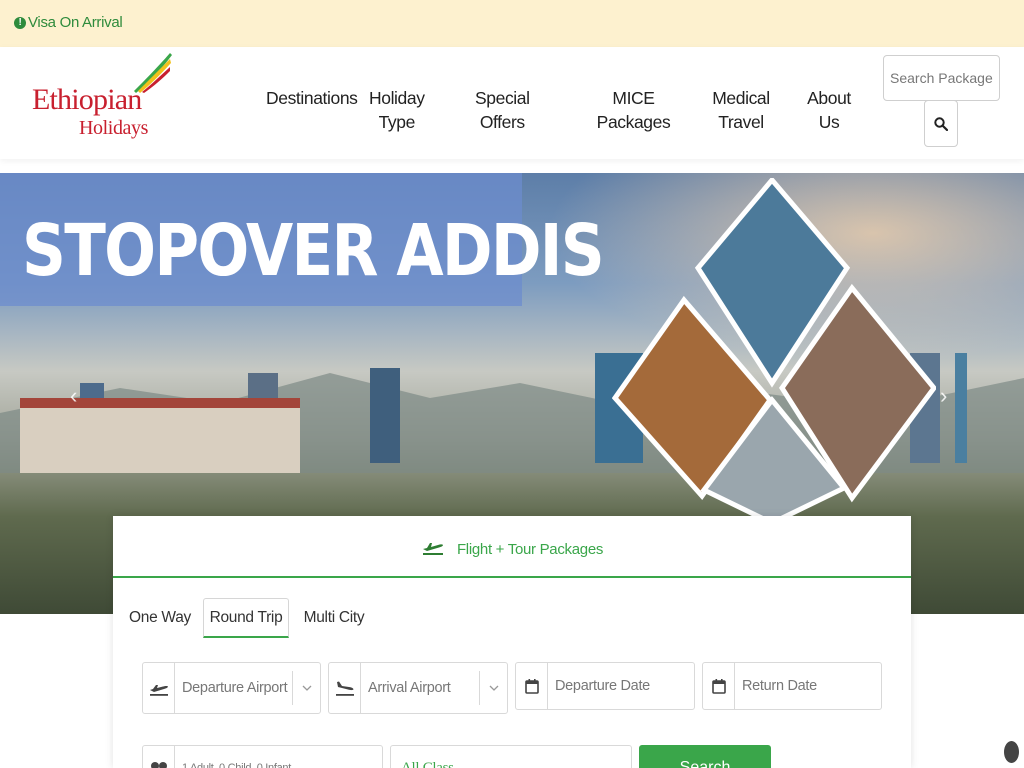 This screenshot has width=1024, height=768. I want to click on nav-destinations: Destinations, so click(312, 98).